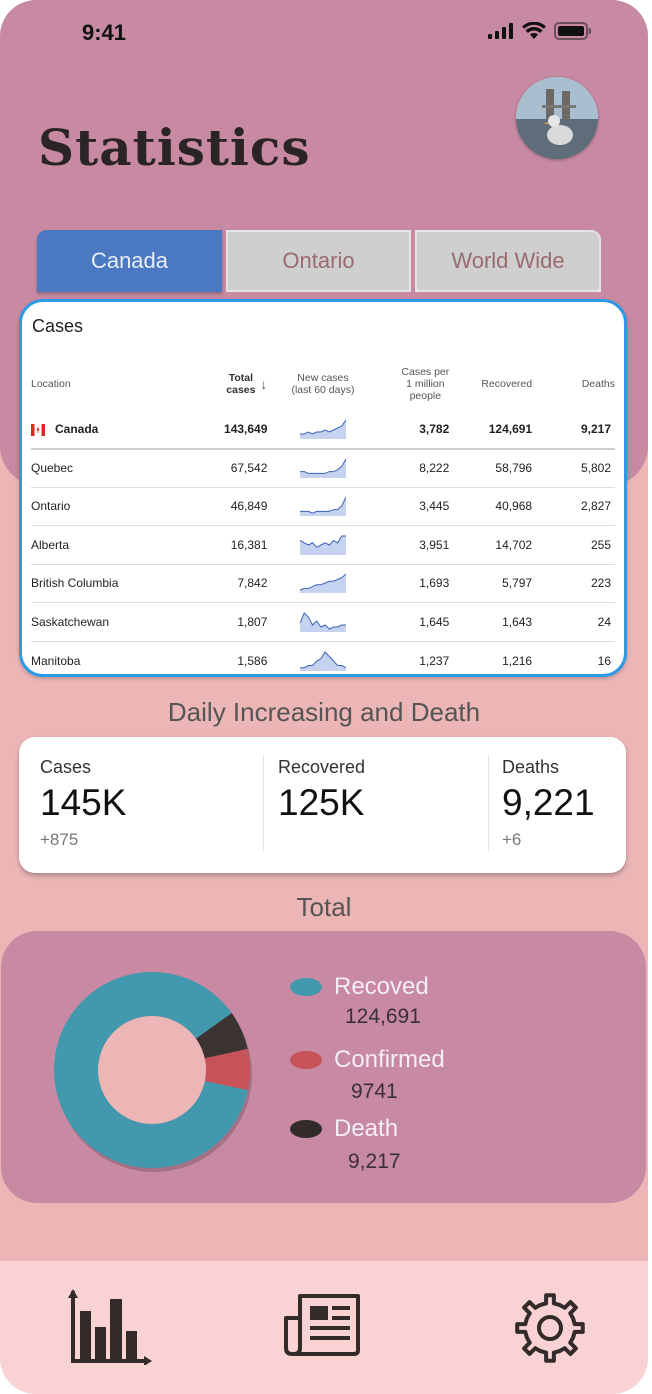 The height and width of the screenshot is (1394, 652). I want to click on bar-chart-icon, so click(110, 1327).